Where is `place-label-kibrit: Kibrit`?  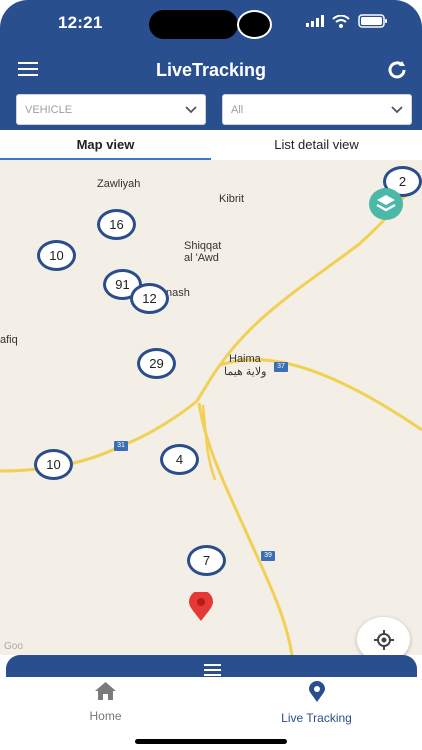
place-label-kibrit: Kibrit is located at coordinates (232, 199).